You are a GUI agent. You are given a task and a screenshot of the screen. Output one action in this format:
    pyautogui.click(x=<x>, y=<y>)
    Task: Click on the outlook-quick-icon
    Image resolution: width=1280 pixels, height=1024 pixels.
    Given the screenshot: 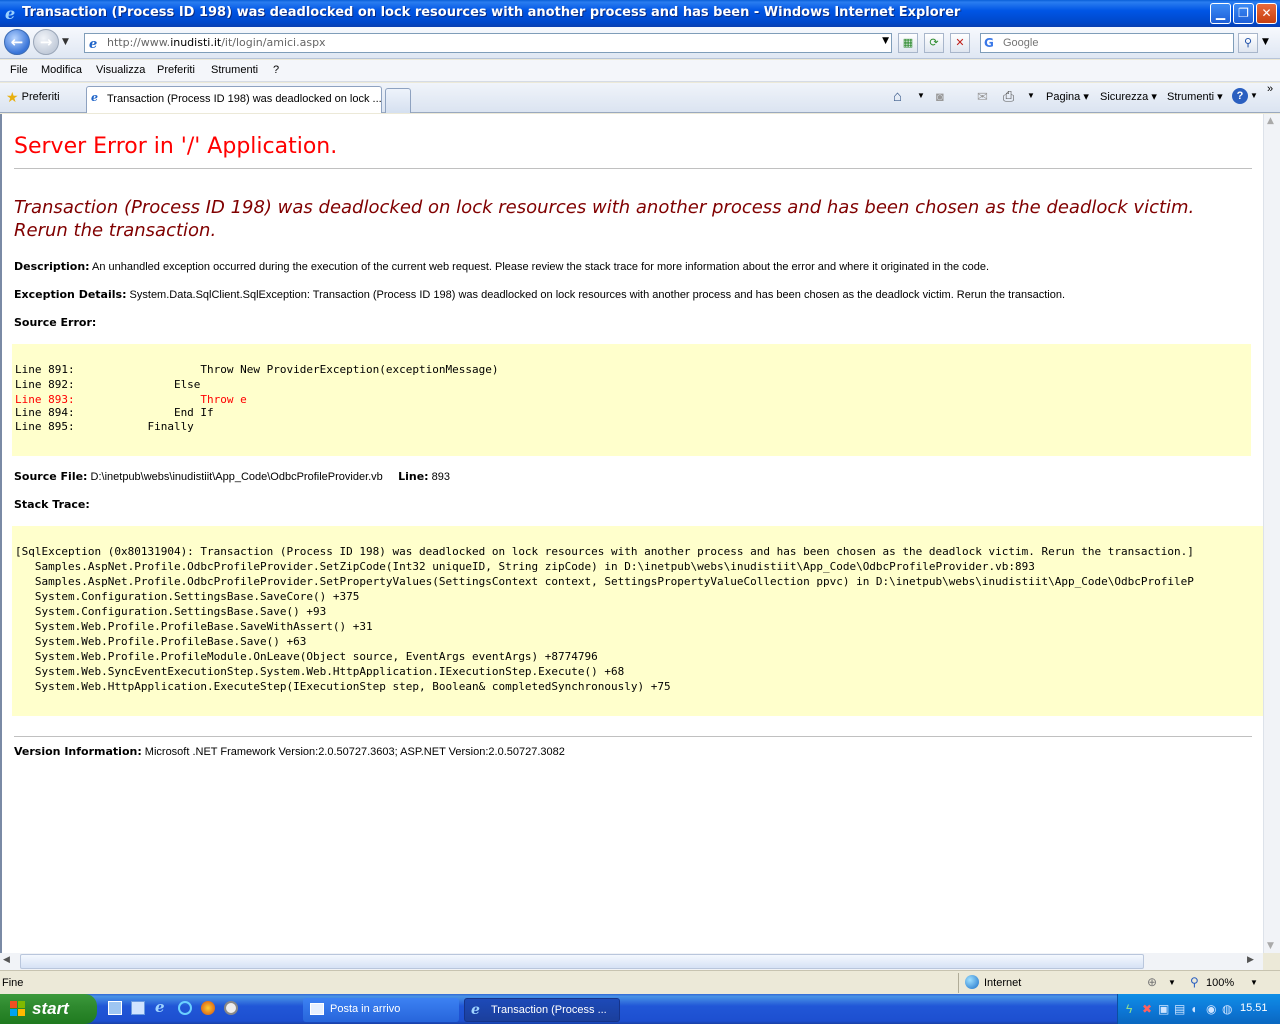 What is the action you would take?
    pyautogui.click(x=138, y=1008)
    